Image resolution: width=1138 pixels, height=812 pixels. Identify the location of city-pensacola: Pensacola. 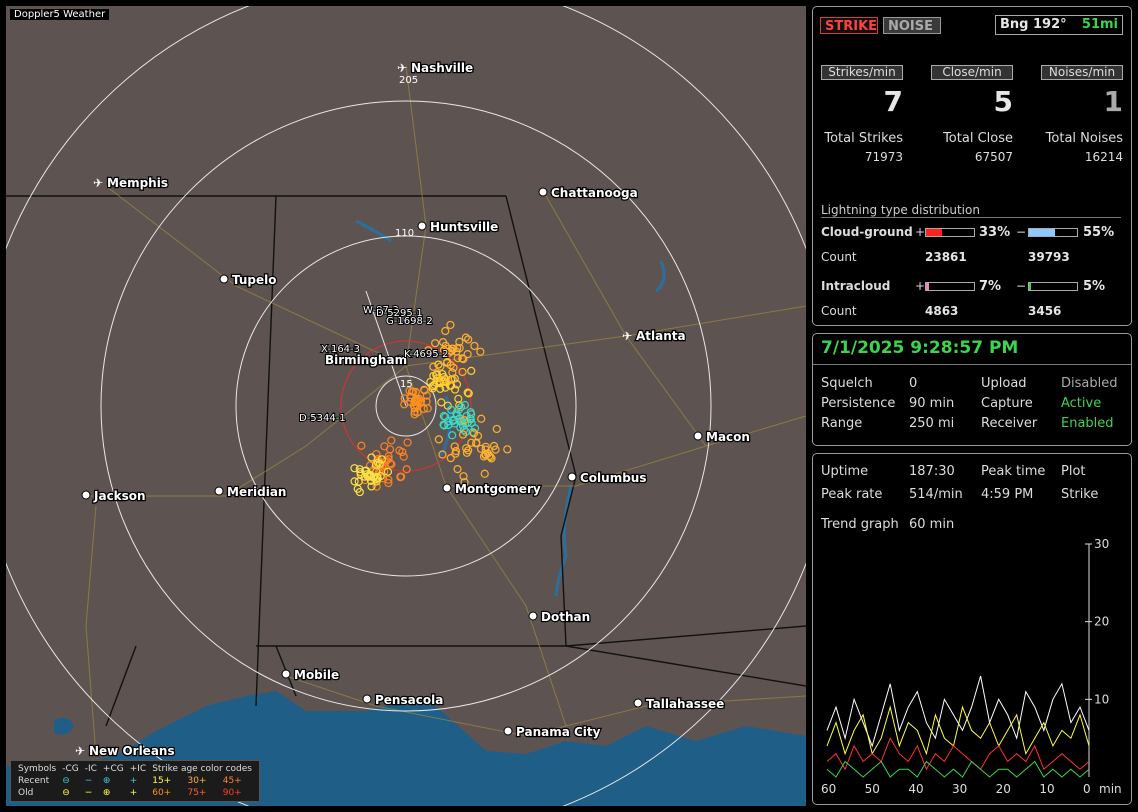
(403, 700).